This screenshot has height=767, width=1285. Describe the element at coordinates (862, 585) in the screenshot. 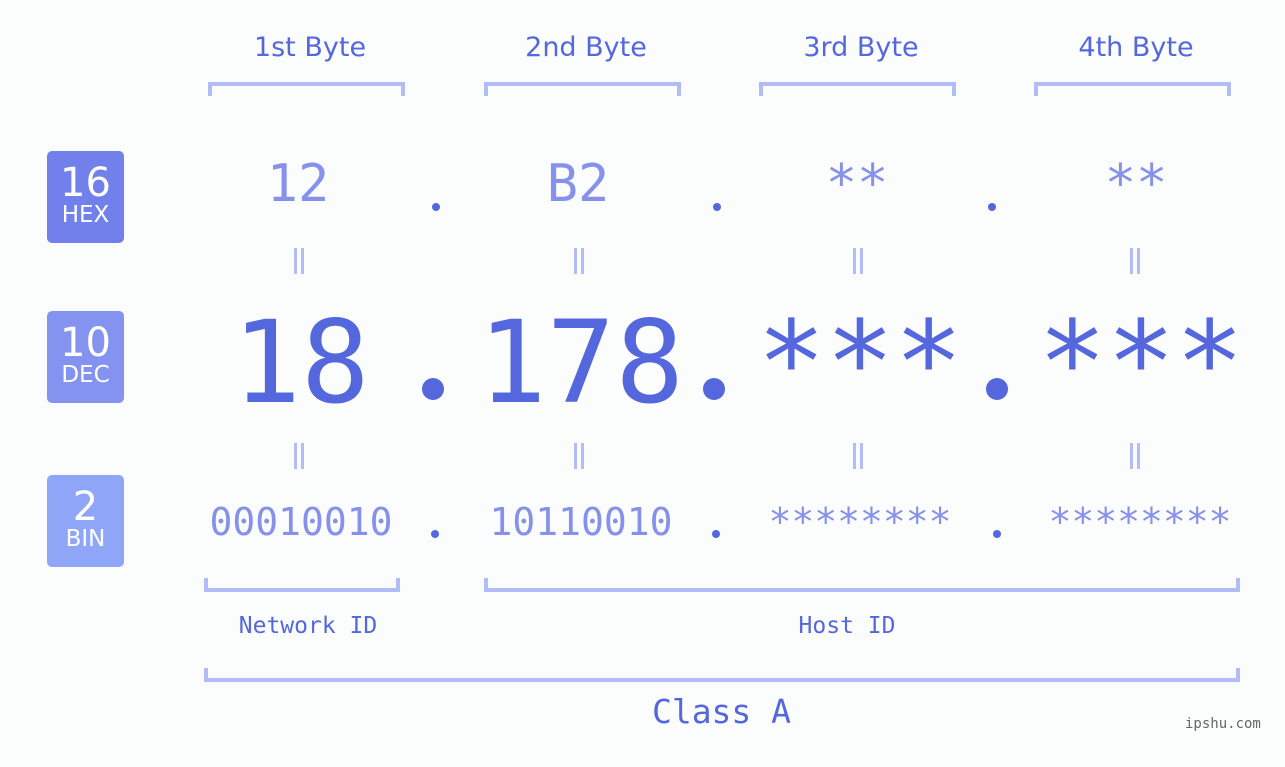

I see `host-id-bracket` at that location.